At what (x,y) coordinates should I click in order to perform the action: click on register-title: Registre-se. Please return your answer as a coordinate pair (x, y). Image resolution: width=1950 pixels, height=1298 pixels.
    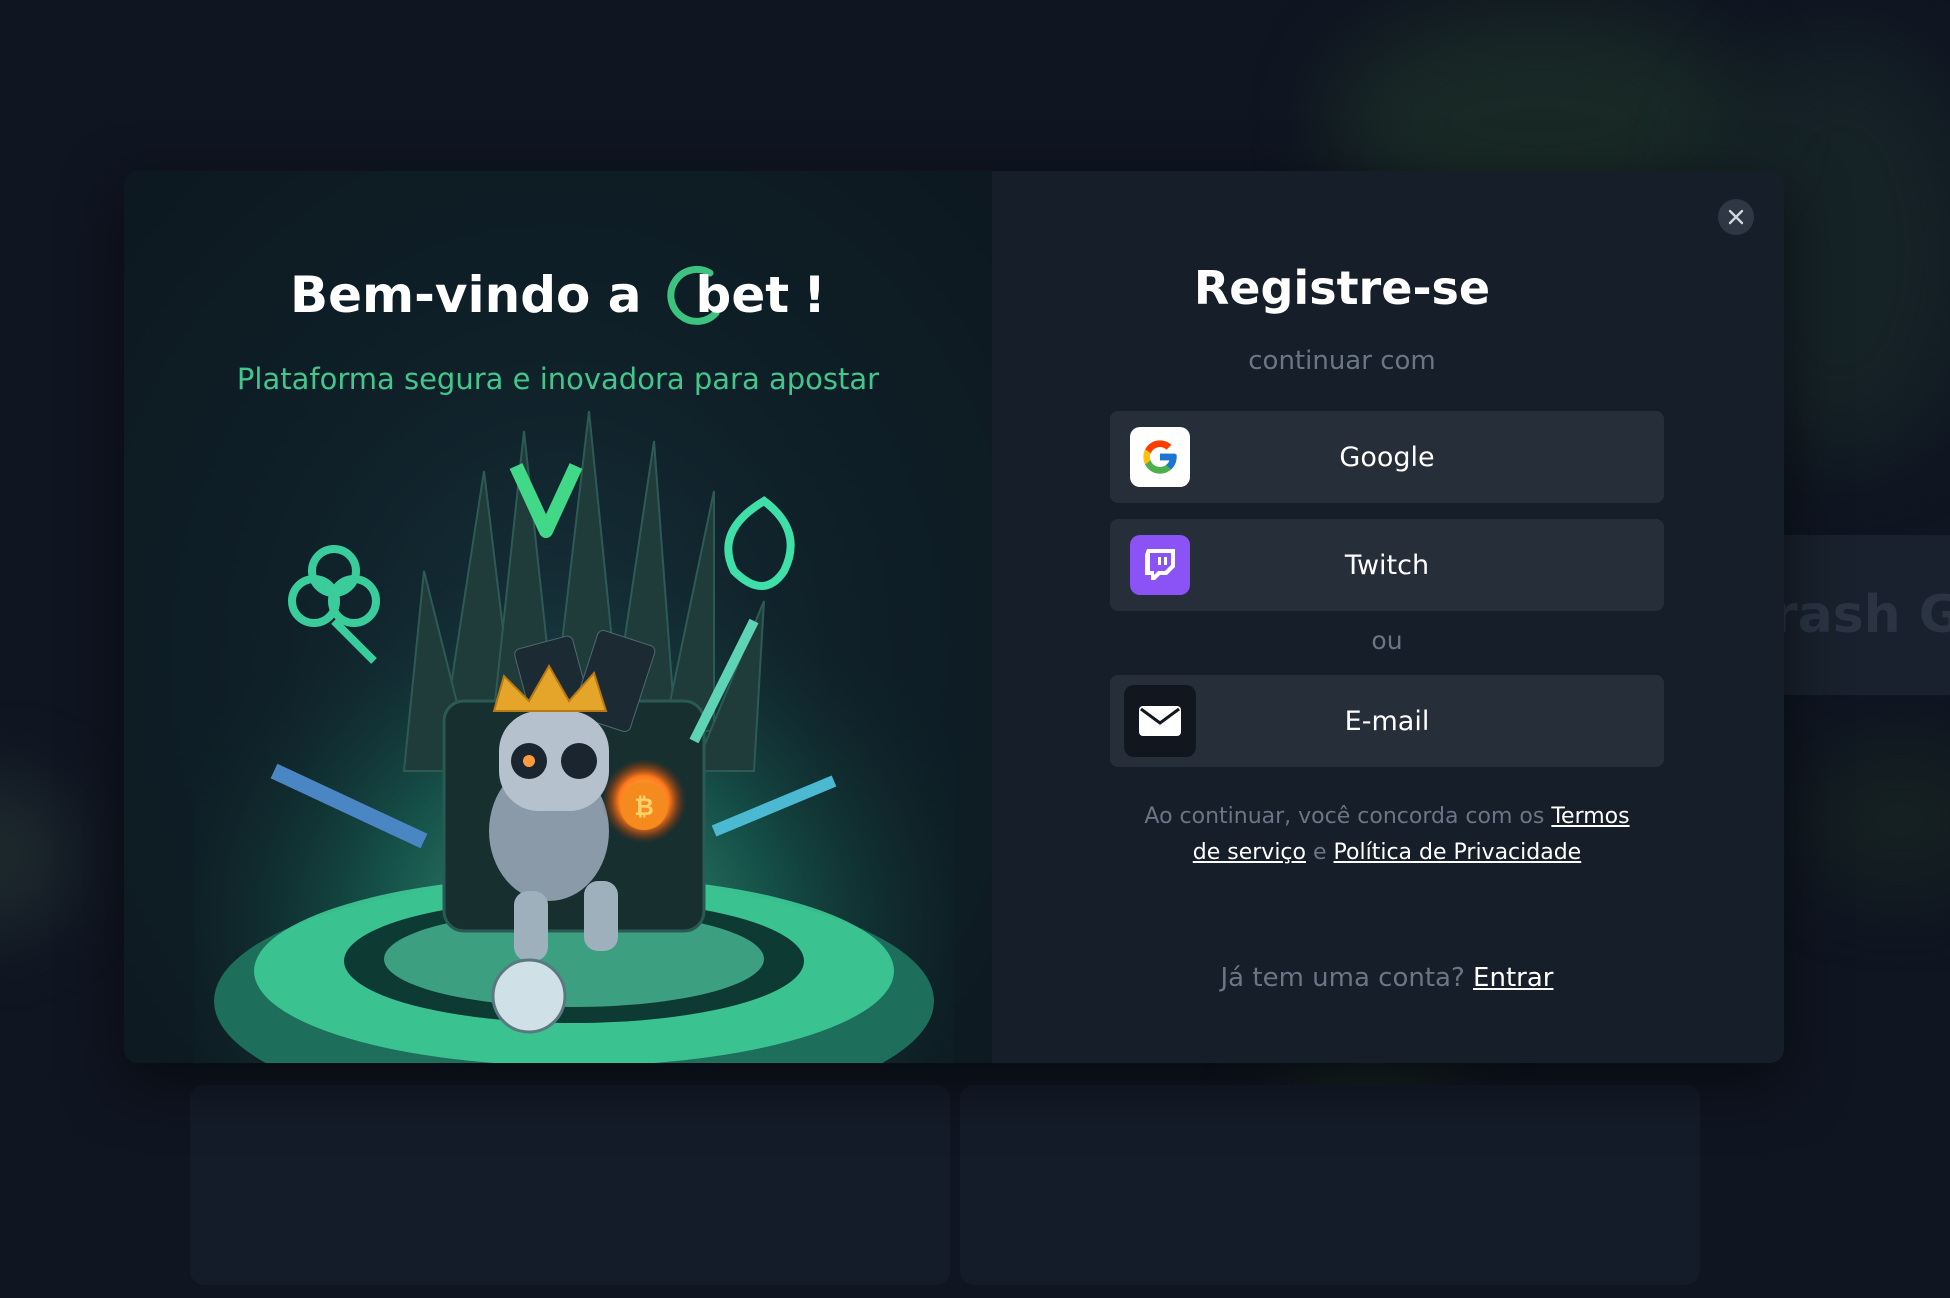
    Looking at the image, I should click on (1342, 288).